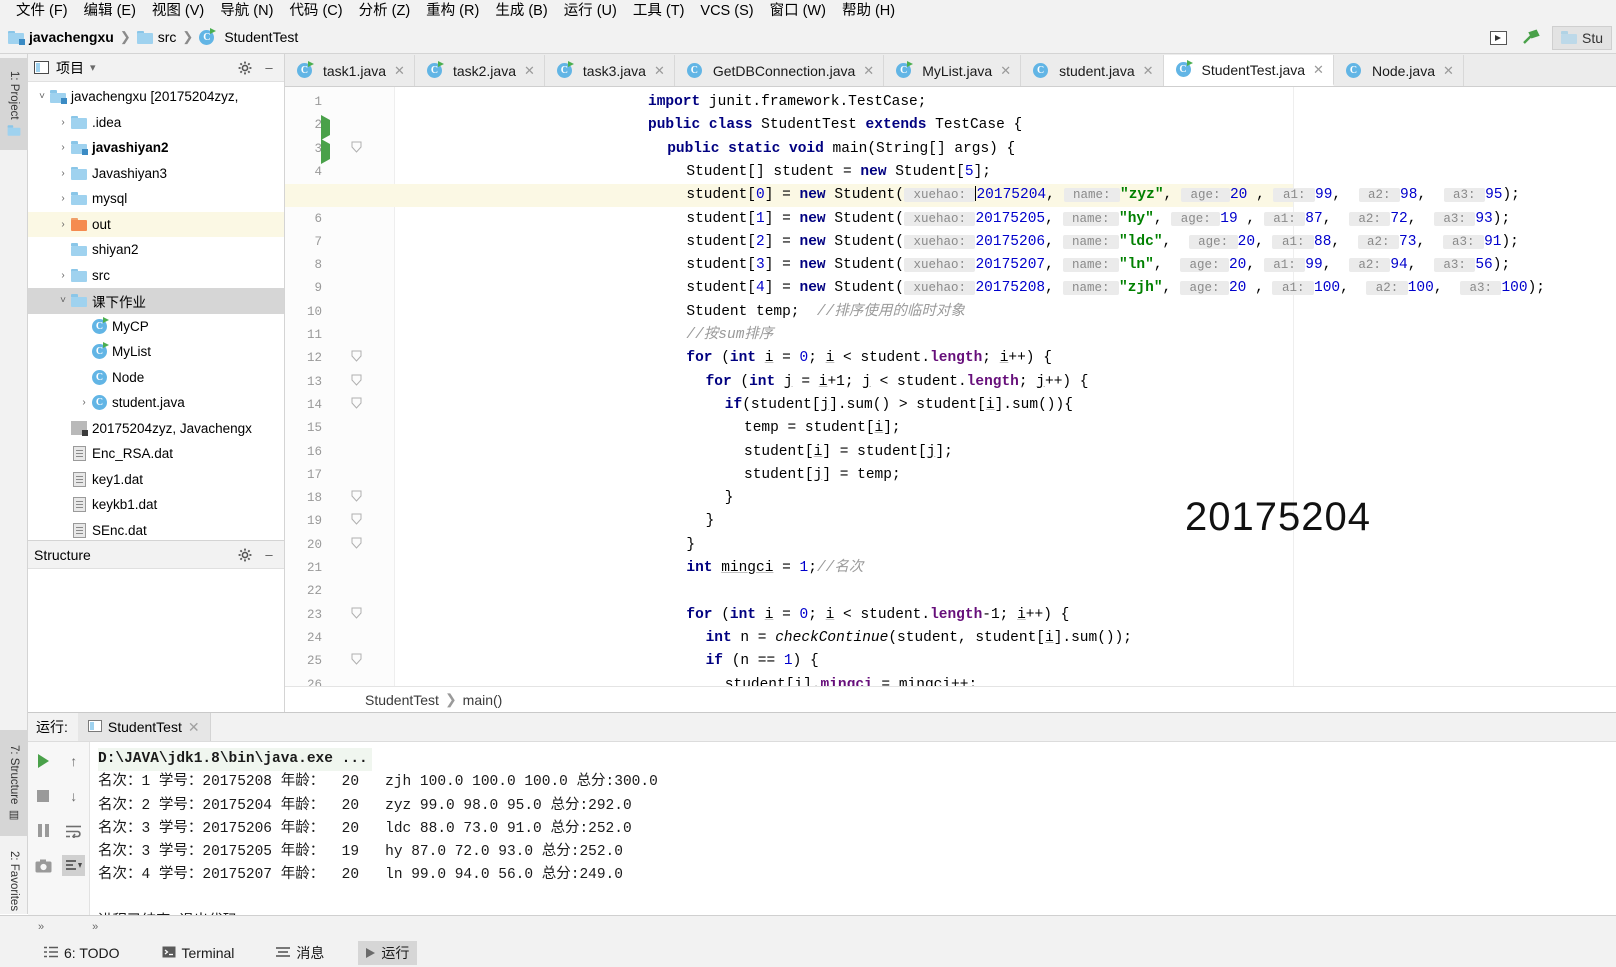  I want to click on code-line: if (n == 1) {, so click(762, 661).